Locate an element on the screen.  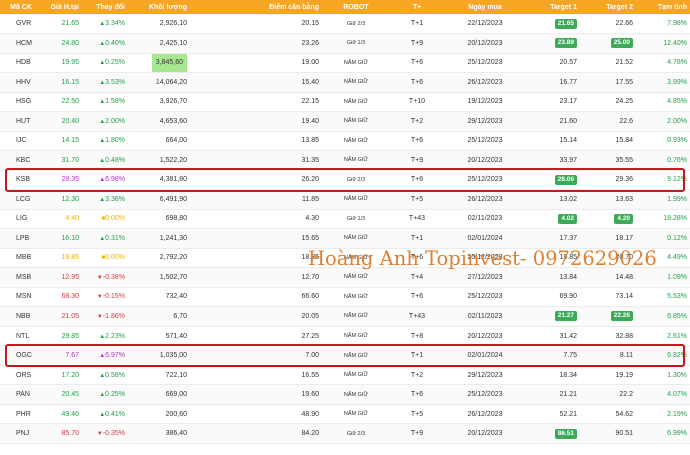
profit-cell: 6.82% is located at coordinates (677, 356).